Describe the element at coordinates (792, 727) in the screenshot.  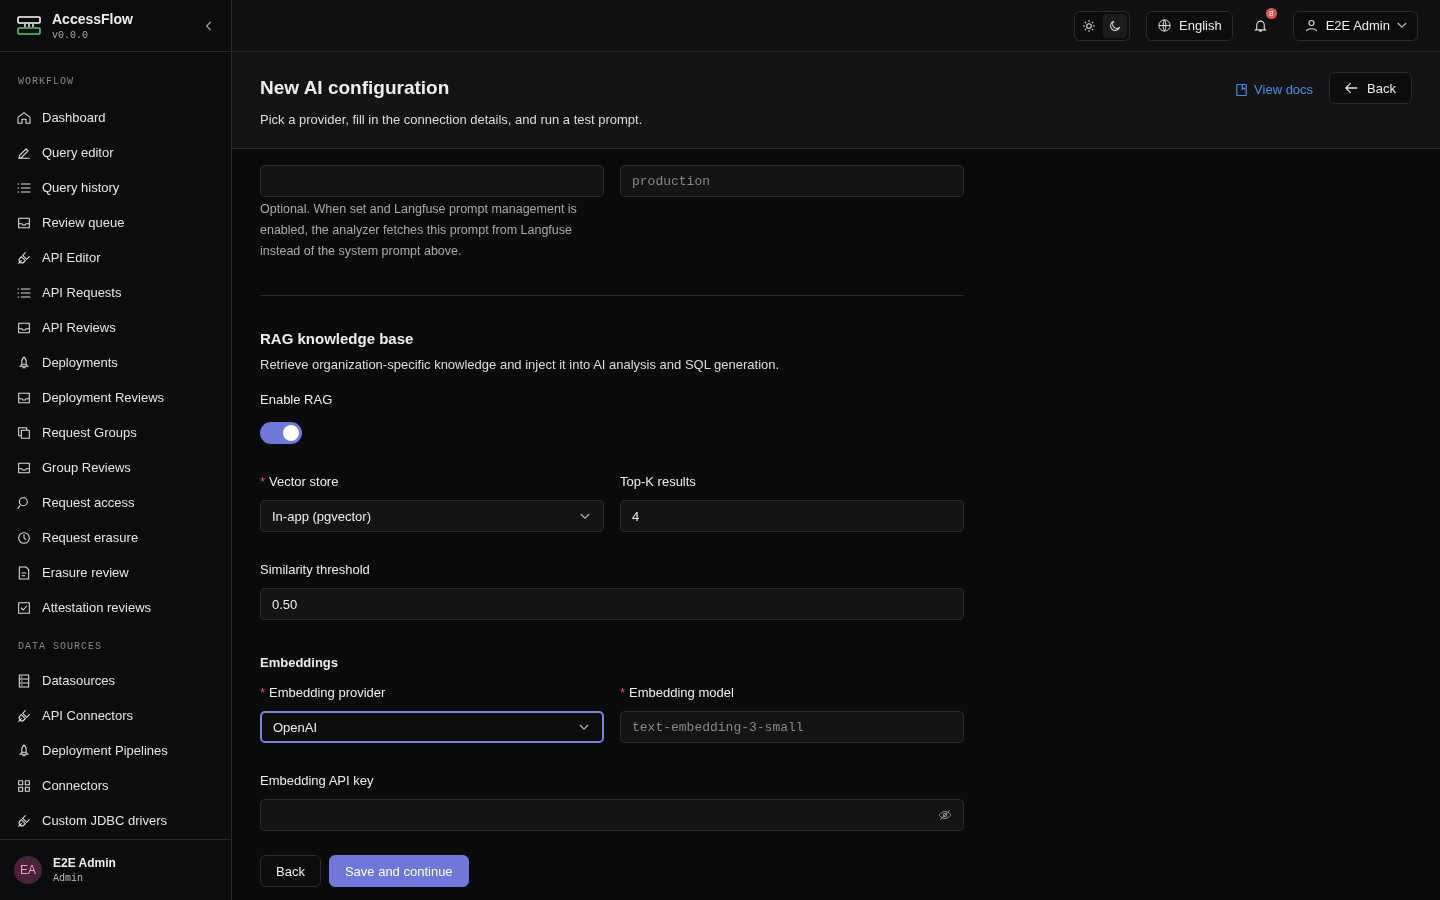
I see `model-field: text-embedding-3-small` at that location.